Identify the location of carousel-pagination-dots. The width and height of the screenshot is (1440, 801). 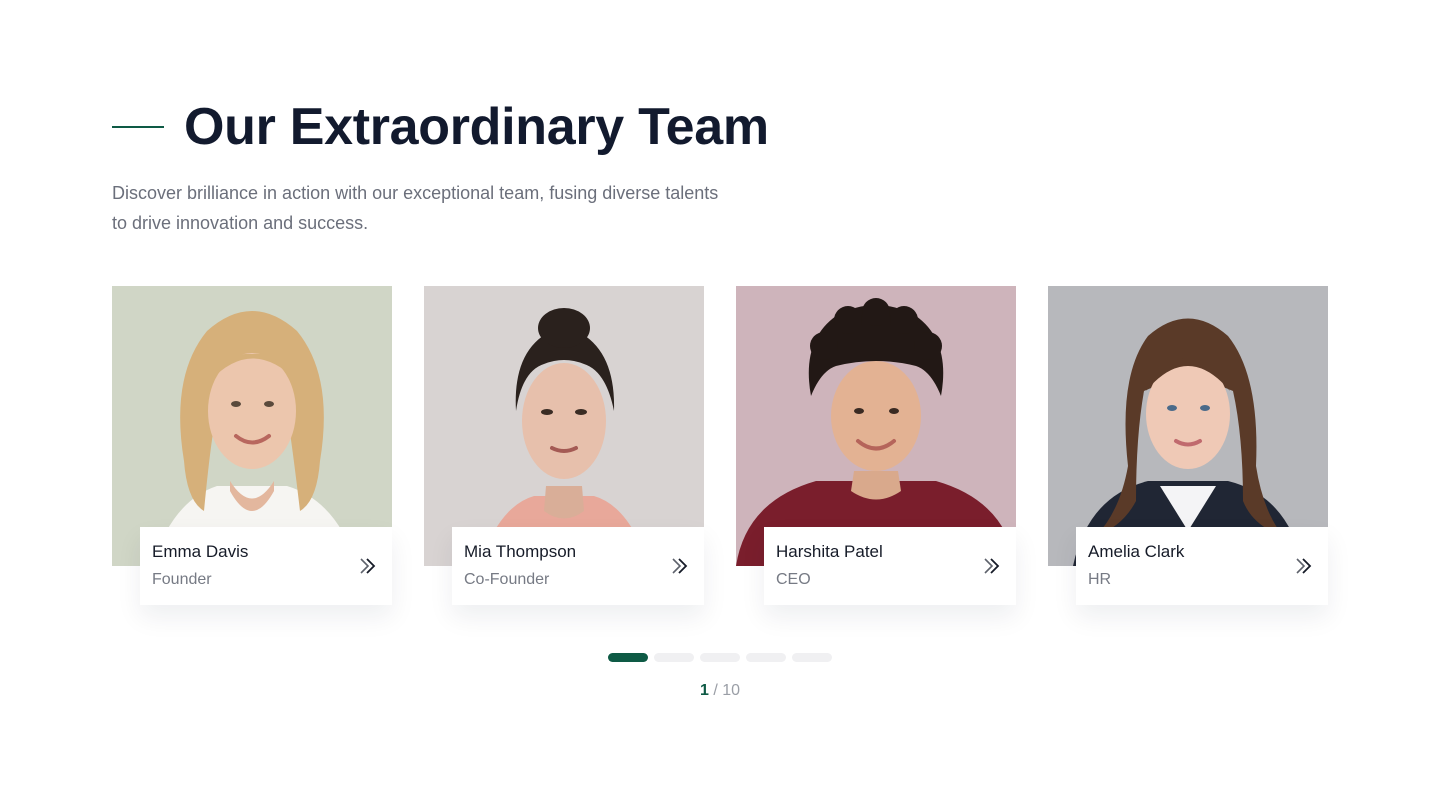
(720, 657).